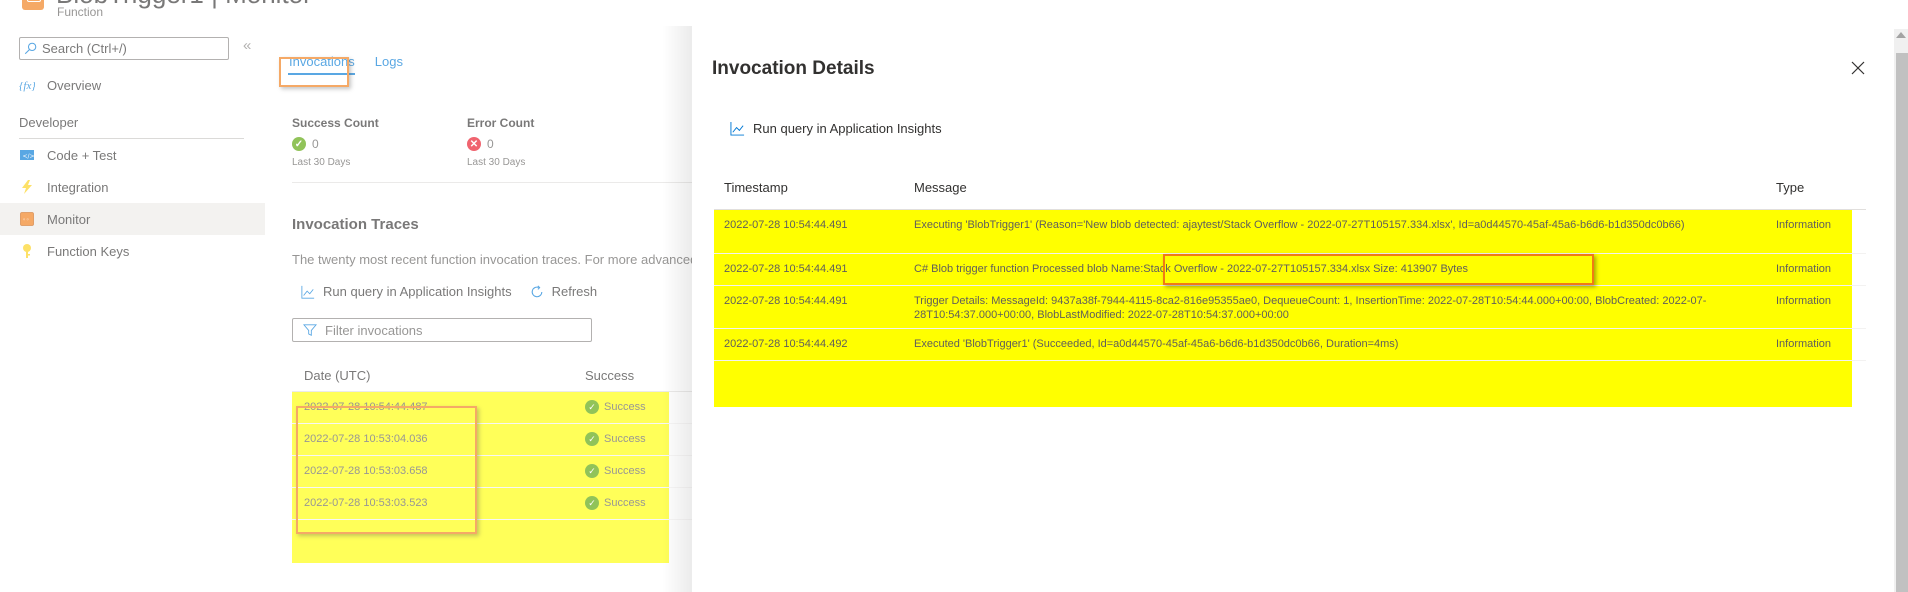  I want to click on key-icon, so click(27, 251).